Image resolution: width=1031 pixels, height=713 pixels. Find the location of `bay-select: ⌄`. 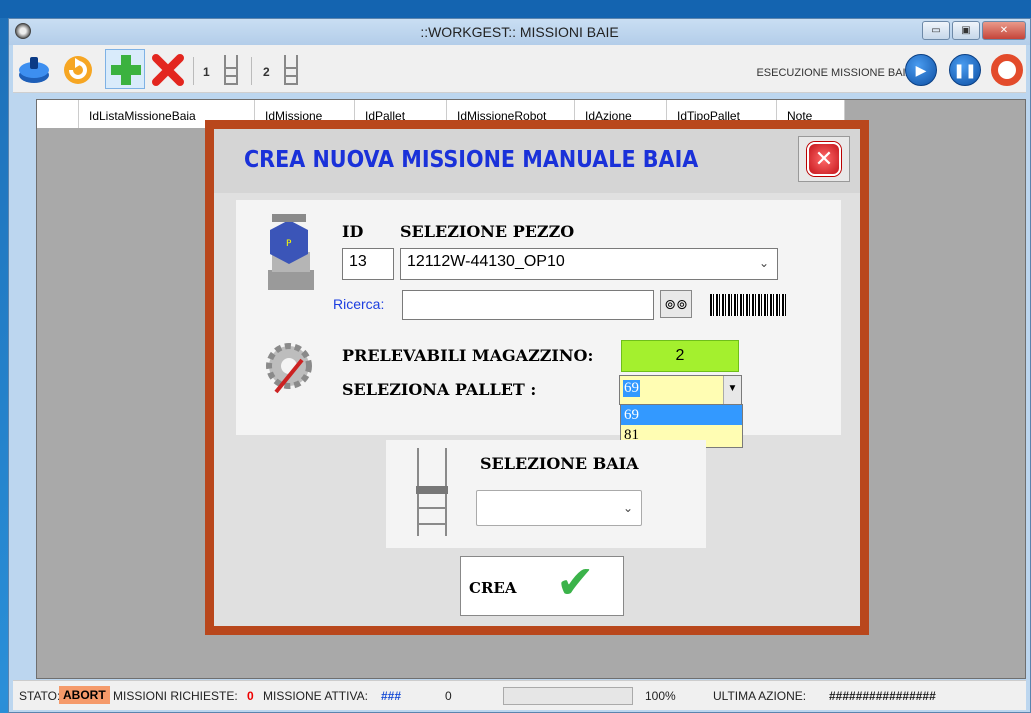

bay-select: ⌄ is located at coordinates (559, 508).